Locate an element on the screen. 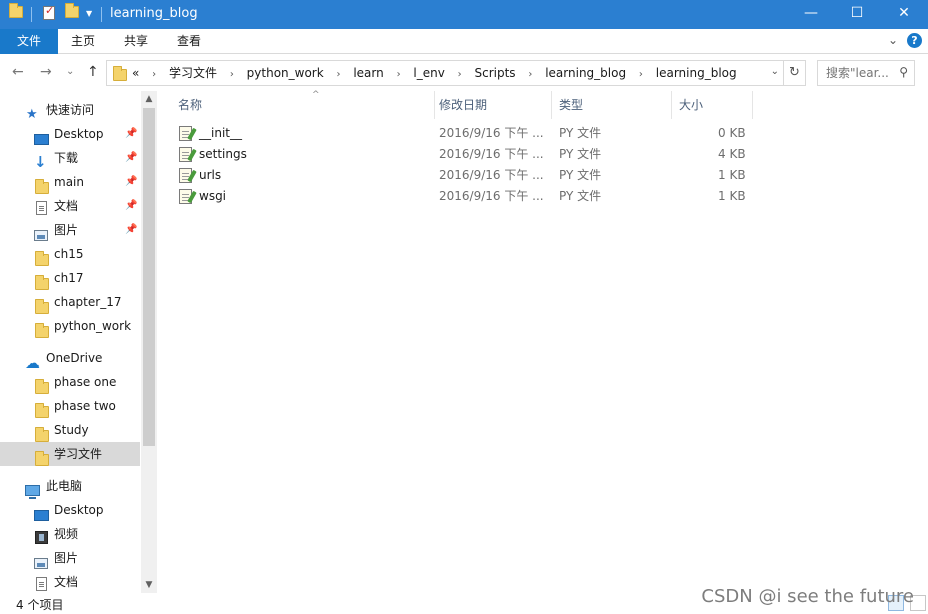 This screenshot has width=928, height=614. file-name: wsgi is located at coordinates (213, 196).